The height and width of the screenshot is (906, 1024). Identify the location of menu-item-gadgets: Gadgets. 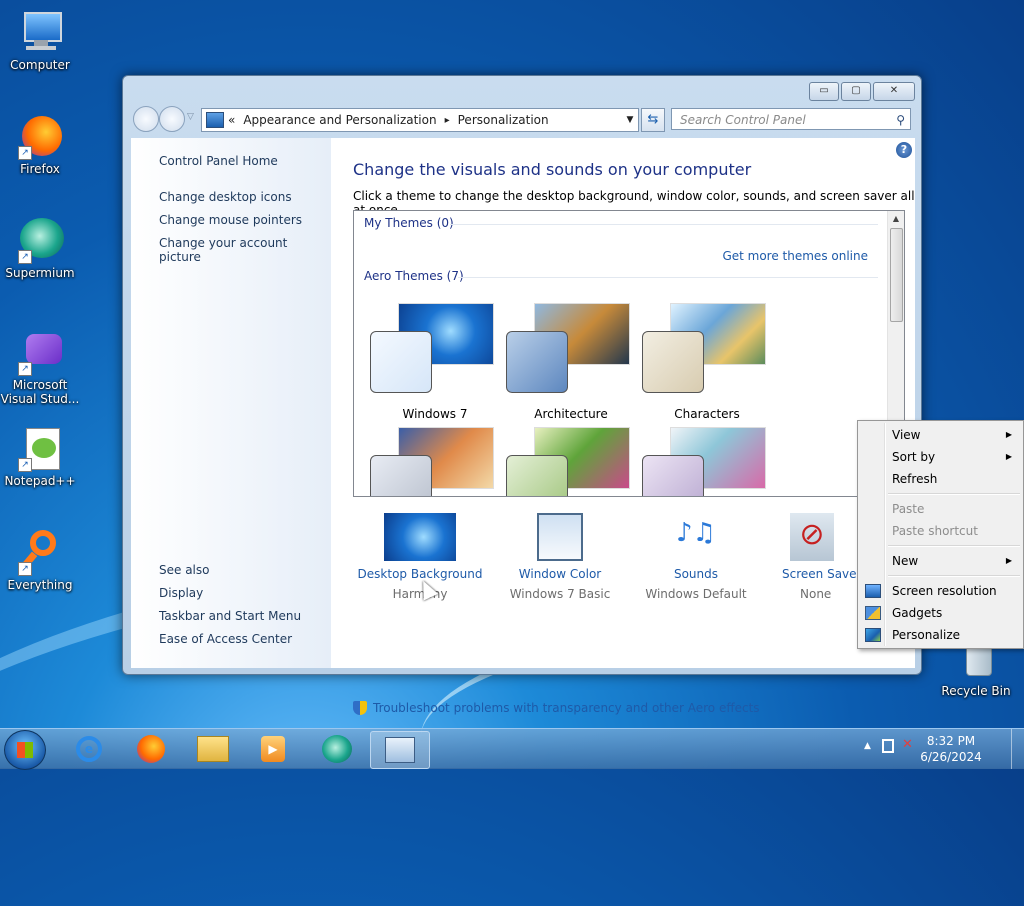
(940, 613).